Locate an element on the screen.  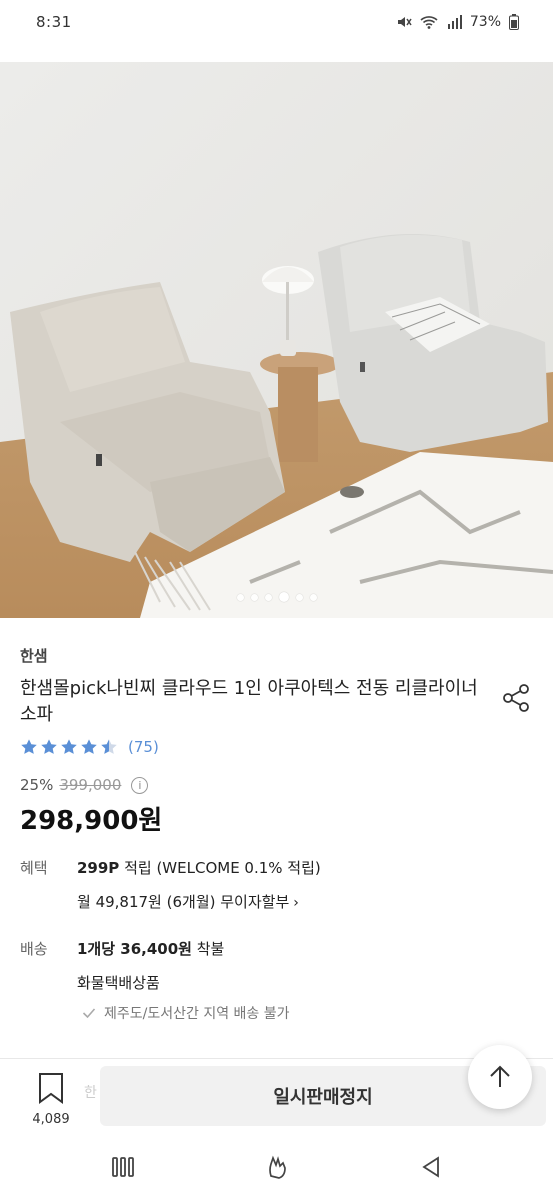
recent-apps-button is located at coordinates (123, 1167).